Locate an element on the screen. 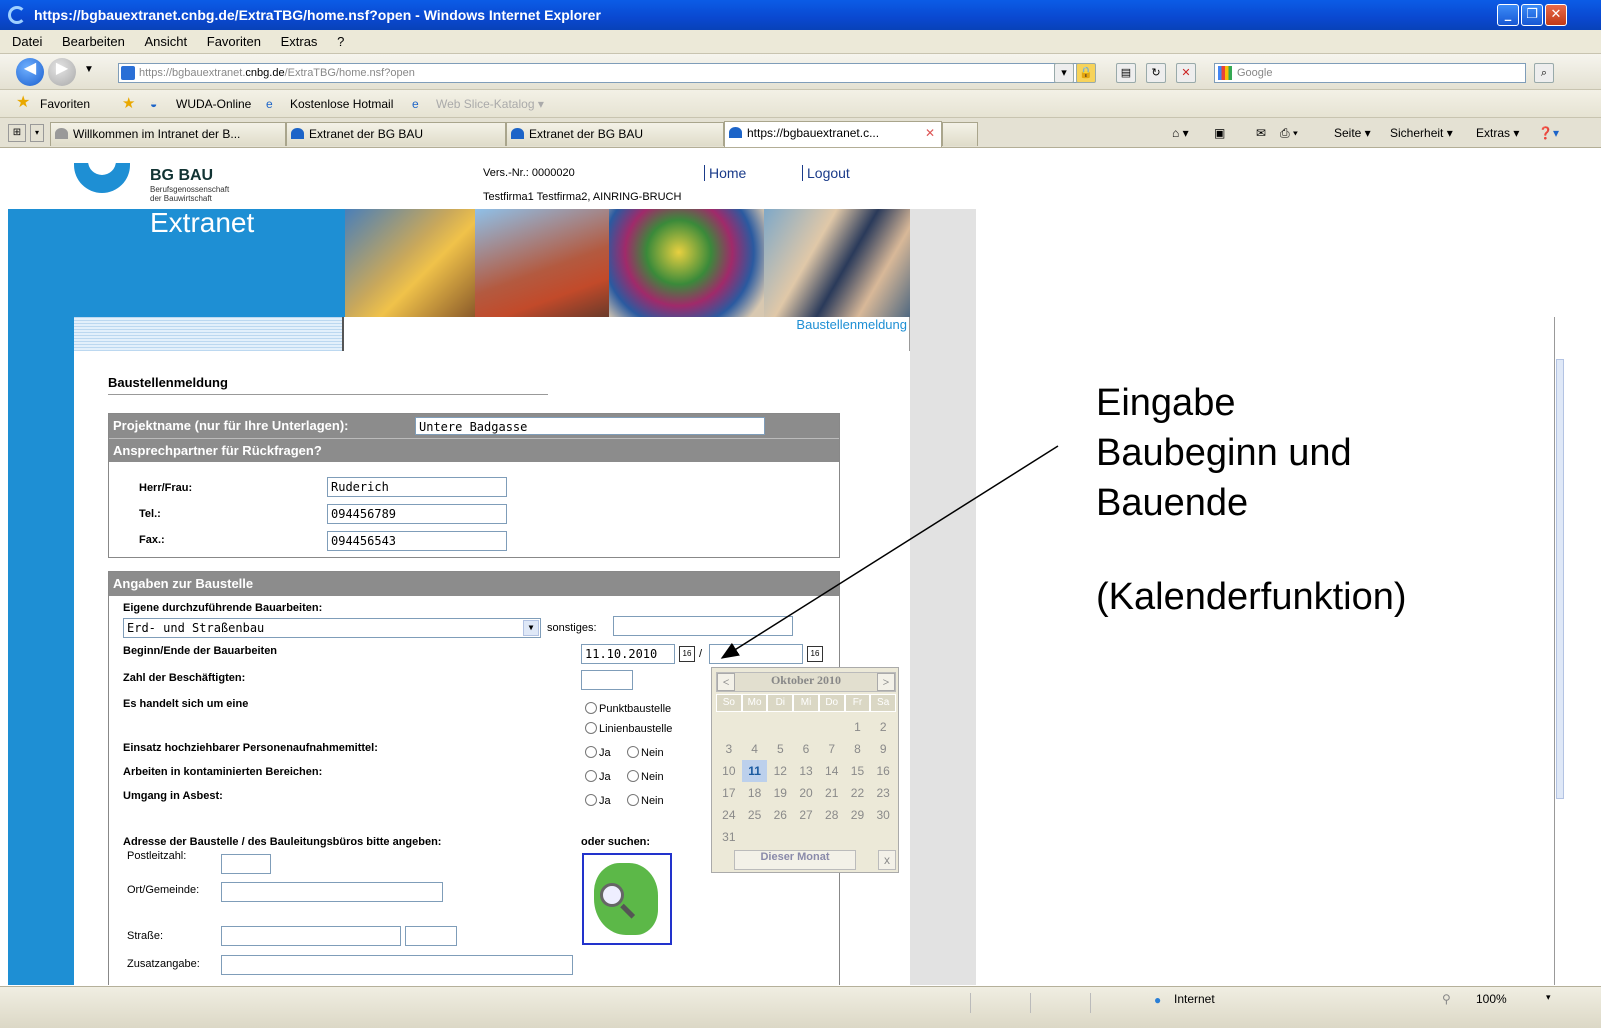 This screenshot has height=1028, width=1601. feeds-icon: ▣ is located at coordinates (1219, 133).